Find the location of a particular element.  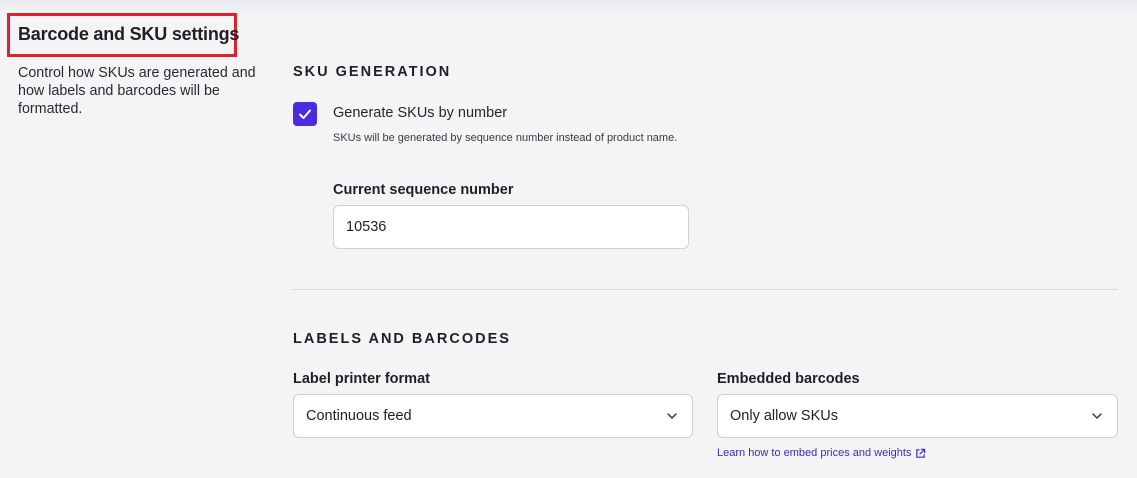

generate-skus-label: Generate SKUs by number is located at coordinates (420, 113).